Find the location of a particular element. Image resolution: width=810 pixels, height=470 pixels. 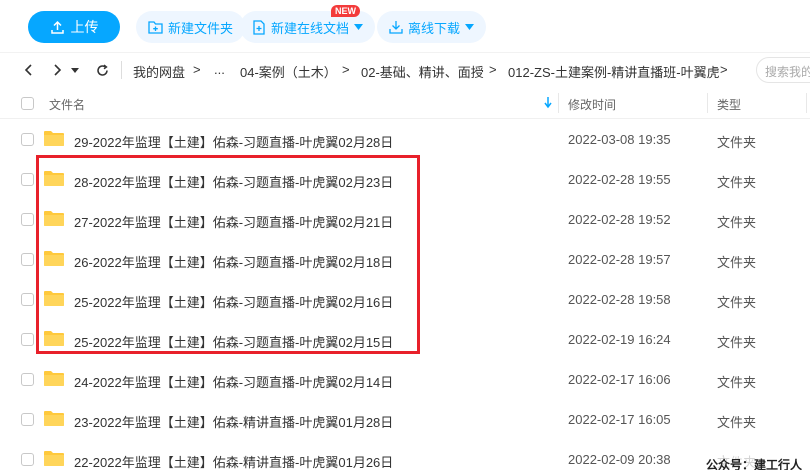

column-header-type: 类型 is located at coordinates (729, 104).